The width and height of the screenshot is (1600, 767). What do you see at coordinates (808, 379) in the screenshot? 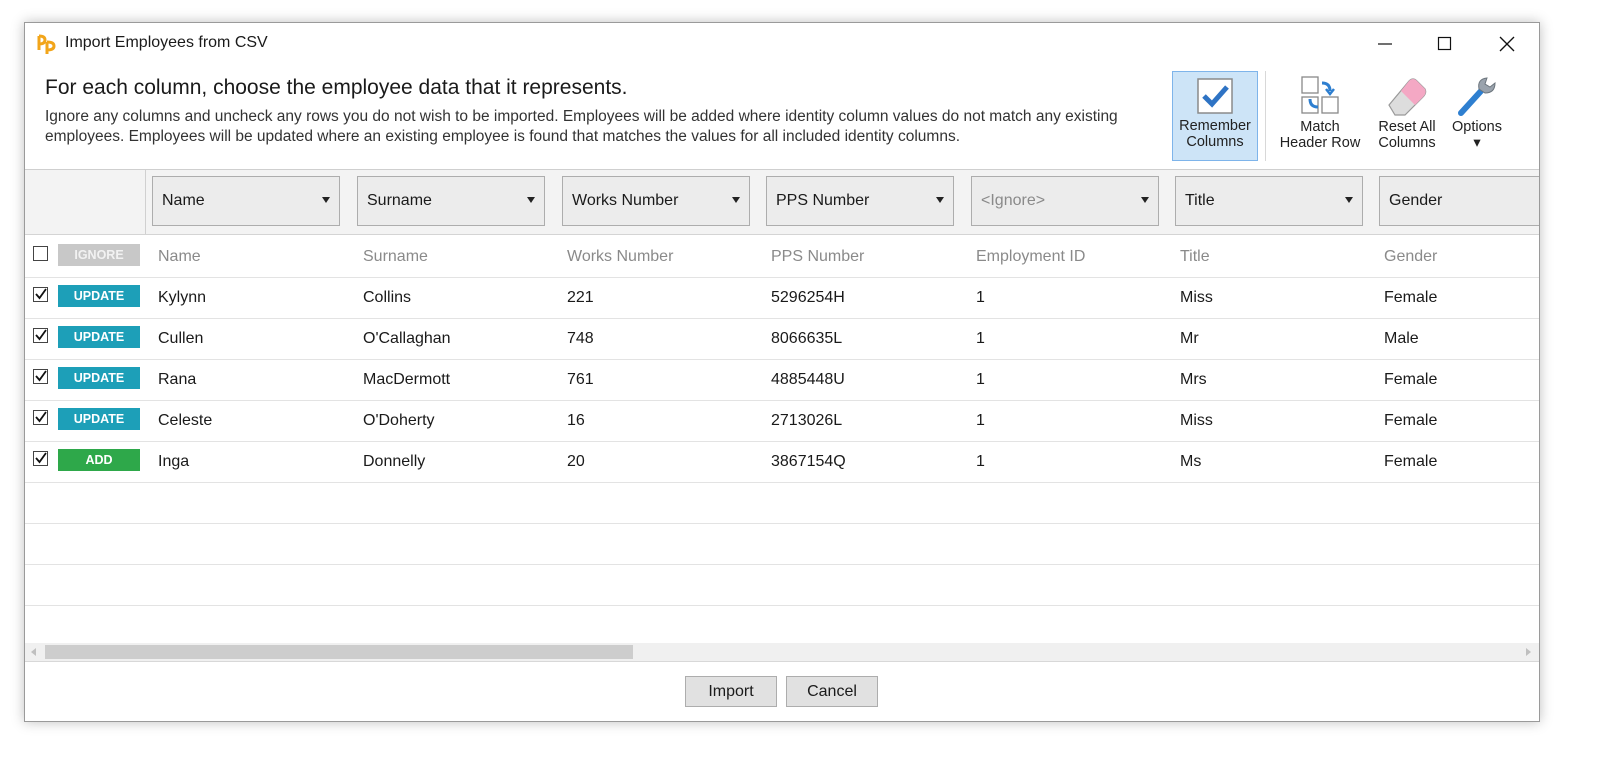
I see `table-cell: 4885448U` at bounding box center [808, 379].